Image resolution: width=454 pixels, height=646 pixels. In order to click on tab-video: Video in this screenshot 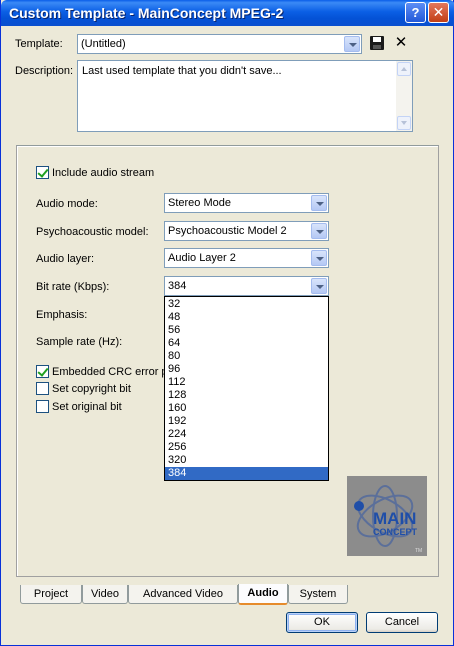, I will do `click(105, 594)`.